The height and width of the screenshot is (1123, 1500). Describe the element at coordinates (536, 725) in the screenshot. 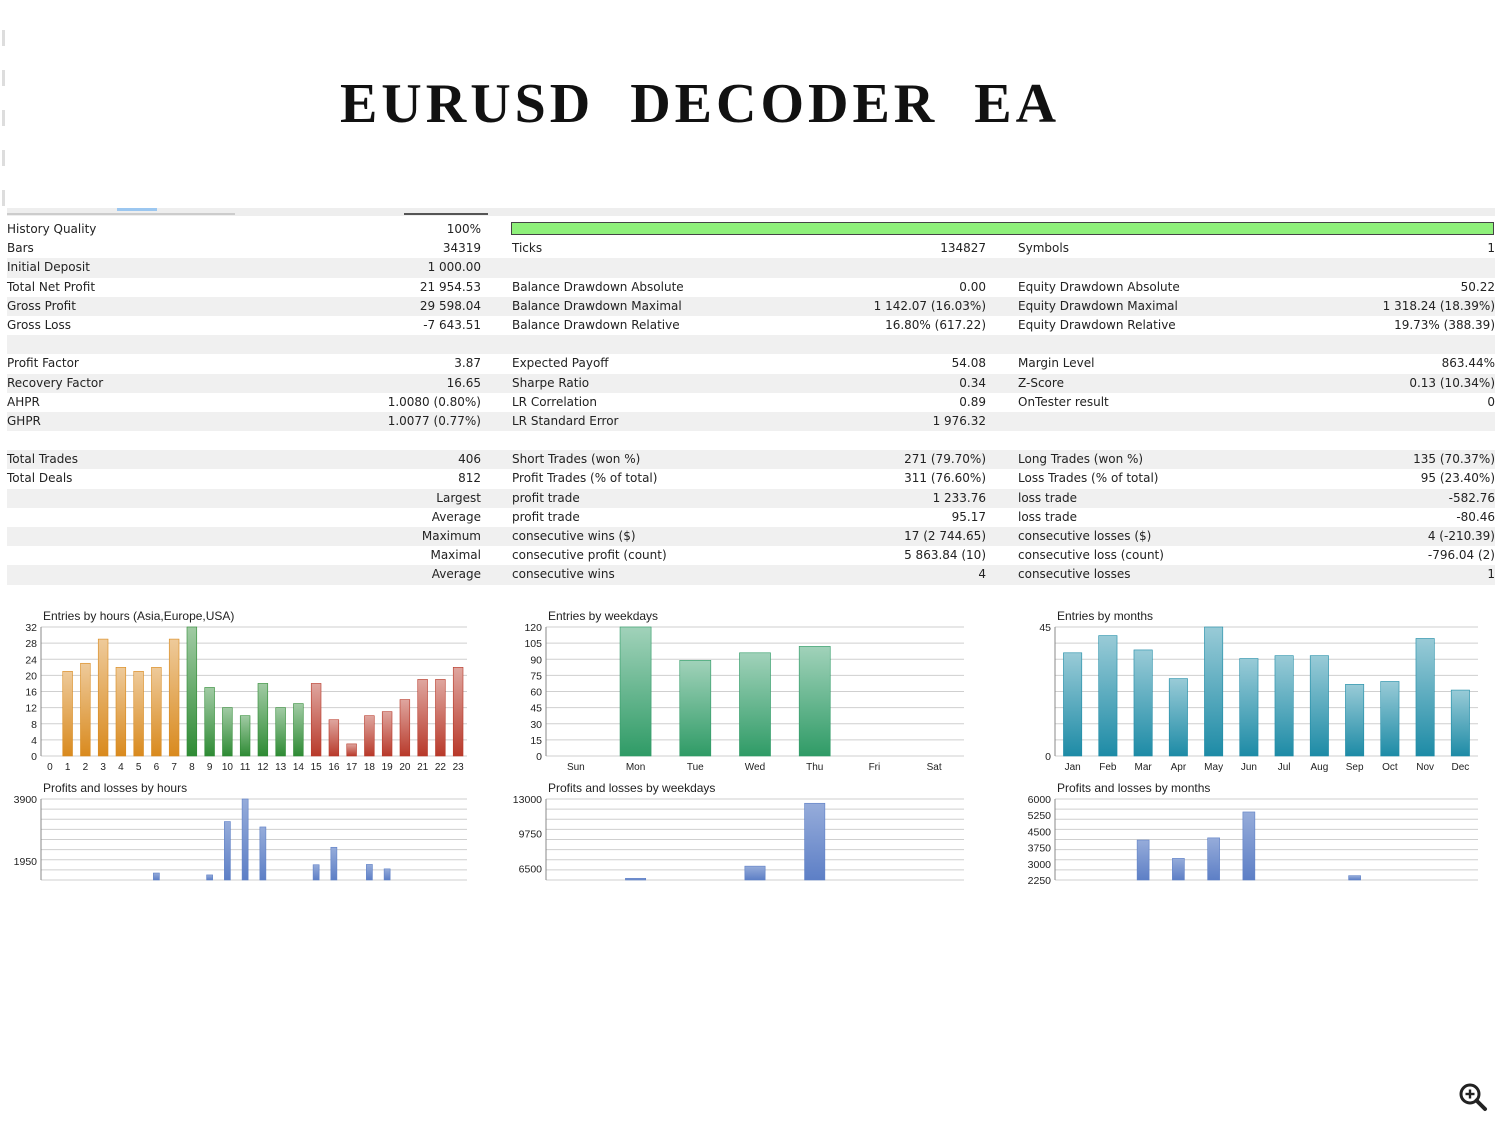

I see `y-tick-label: 30` at that location.